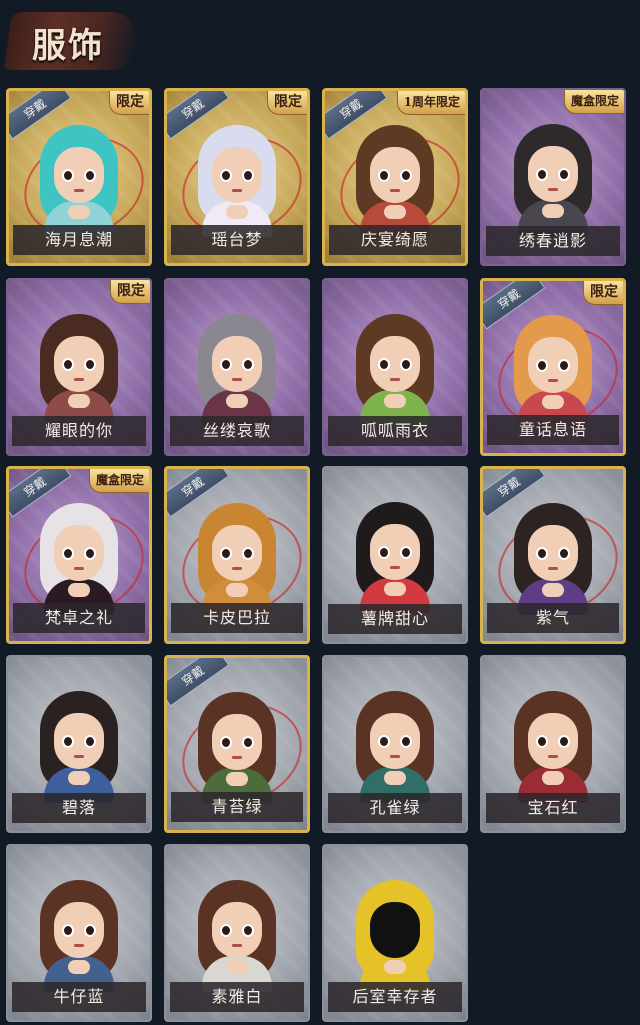  Describe the element at coordinates (79, 997) in the screenshot. I see `costume-name: 牛仔蓝` at that location.